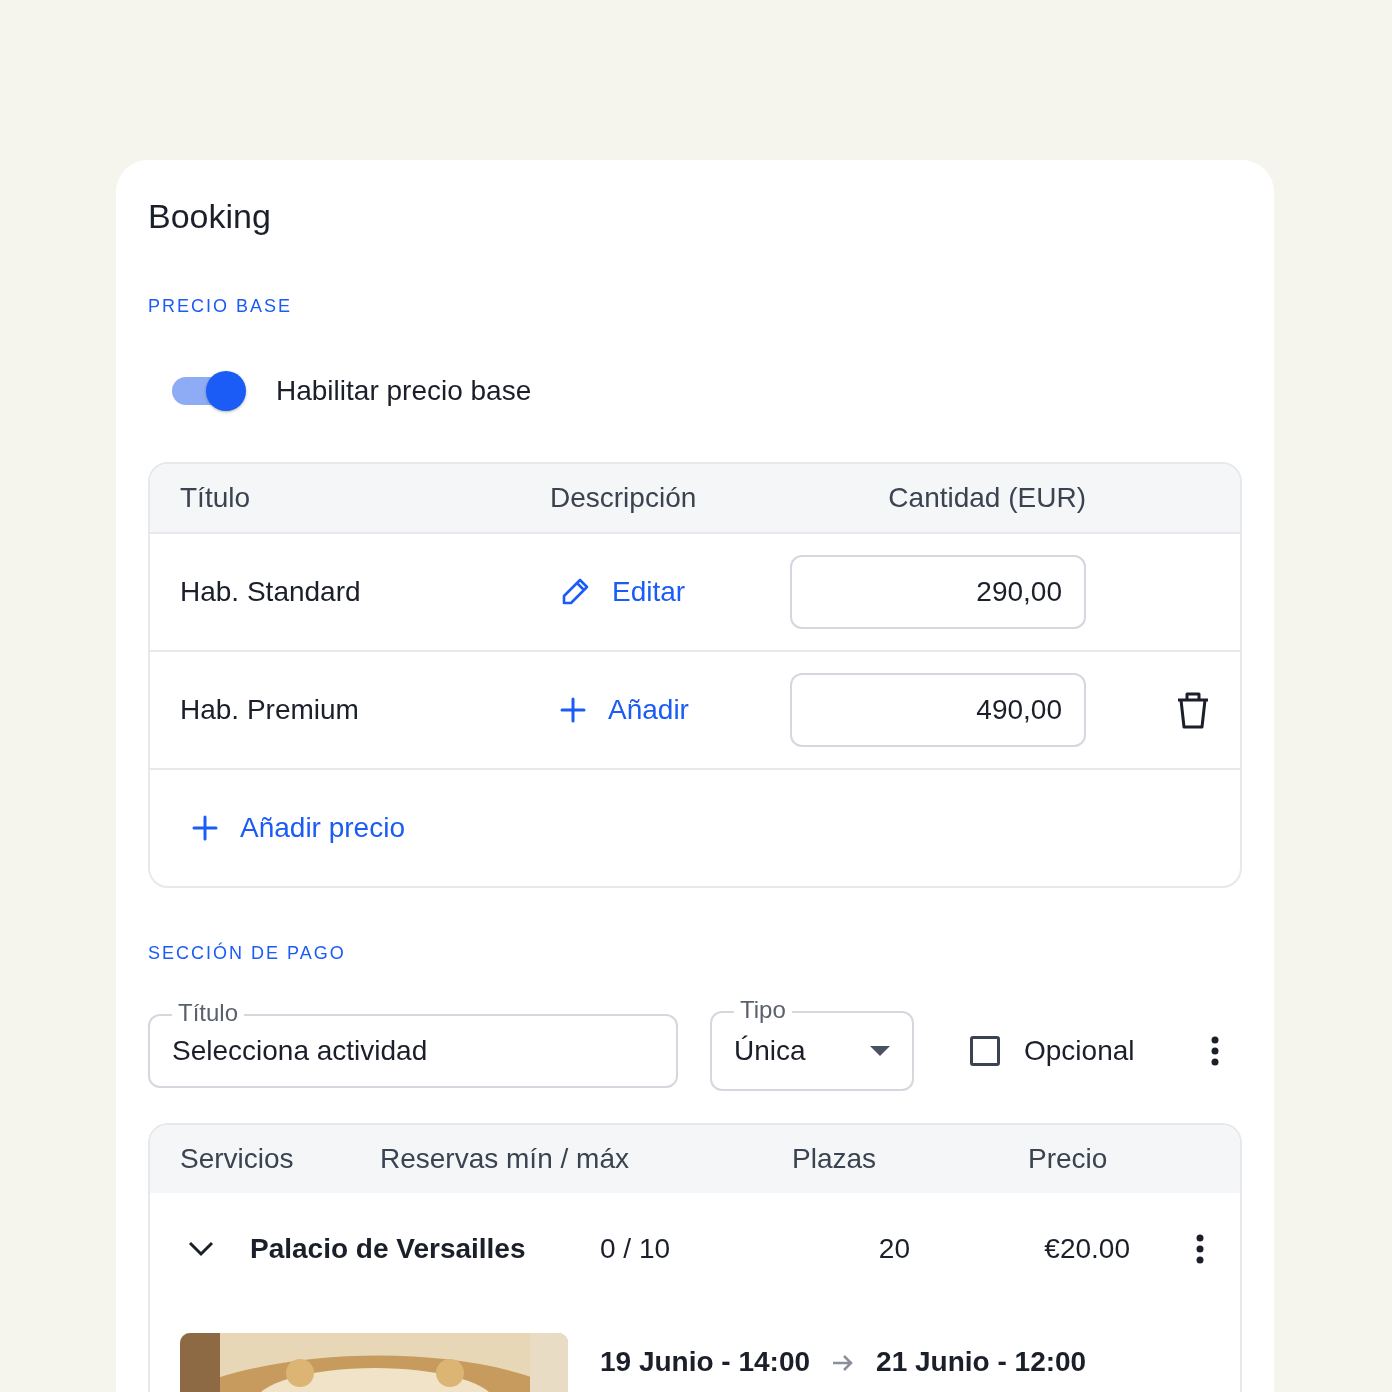 The width and height of the screenshot is (1392, 1392). I want to click on row-title: Hab. Premium, so click(270, 709).